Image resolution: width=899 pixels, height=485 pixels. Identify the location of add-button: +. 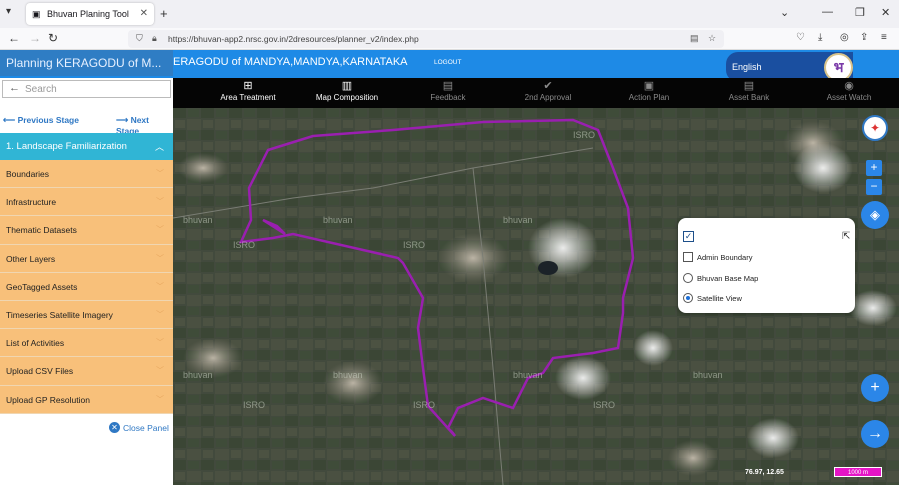
(875, 388).